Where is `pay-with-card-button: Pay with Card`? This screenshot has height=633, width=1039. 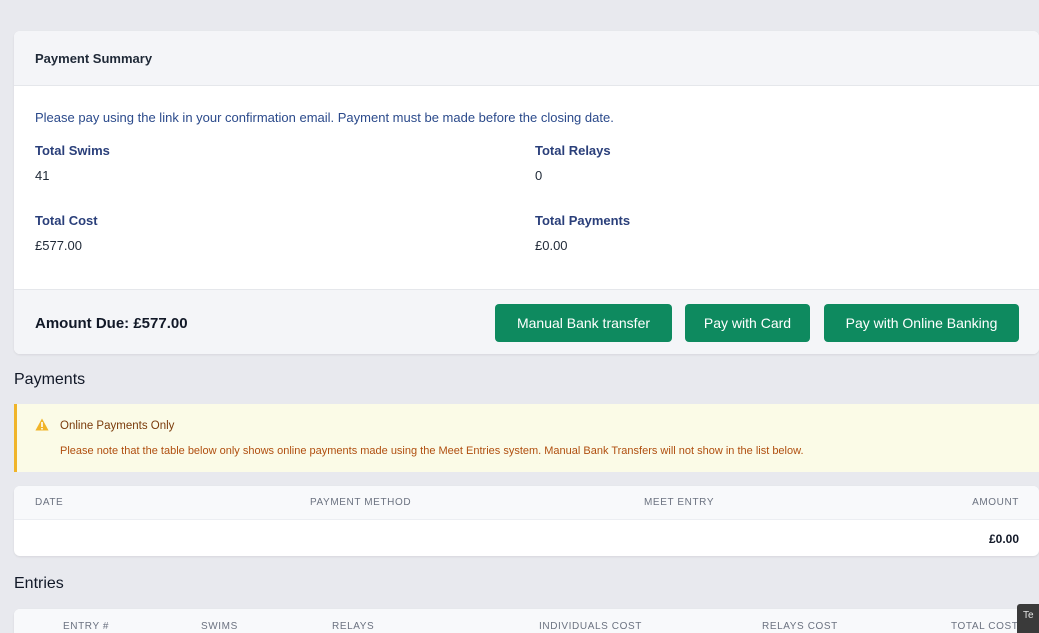
pay-with-card-button: Pay with Card is located at coordinates (747, 323).